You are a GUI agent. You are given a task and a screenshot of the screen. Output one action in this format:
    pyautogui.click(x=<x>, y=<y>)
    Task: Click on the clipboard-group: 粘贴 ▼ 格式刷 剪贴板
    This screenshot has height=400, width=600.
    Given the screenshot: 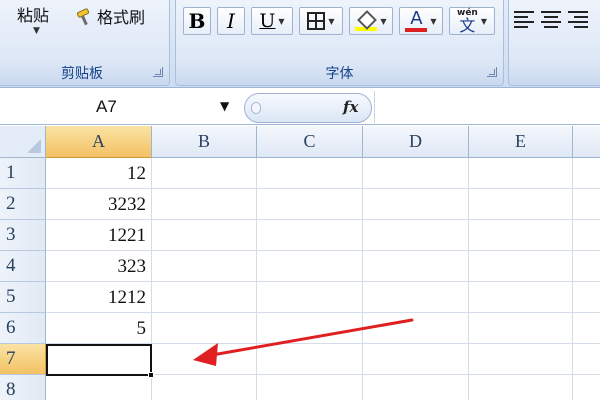 What is the action you would take?
    pyautogui.click(x=85, y=43)
    